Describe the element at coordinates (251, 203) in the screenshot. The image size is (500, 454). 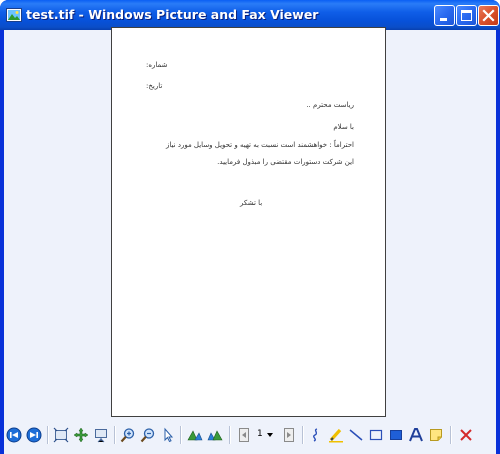
I see `document-line-closing: با تشکر` at that location.